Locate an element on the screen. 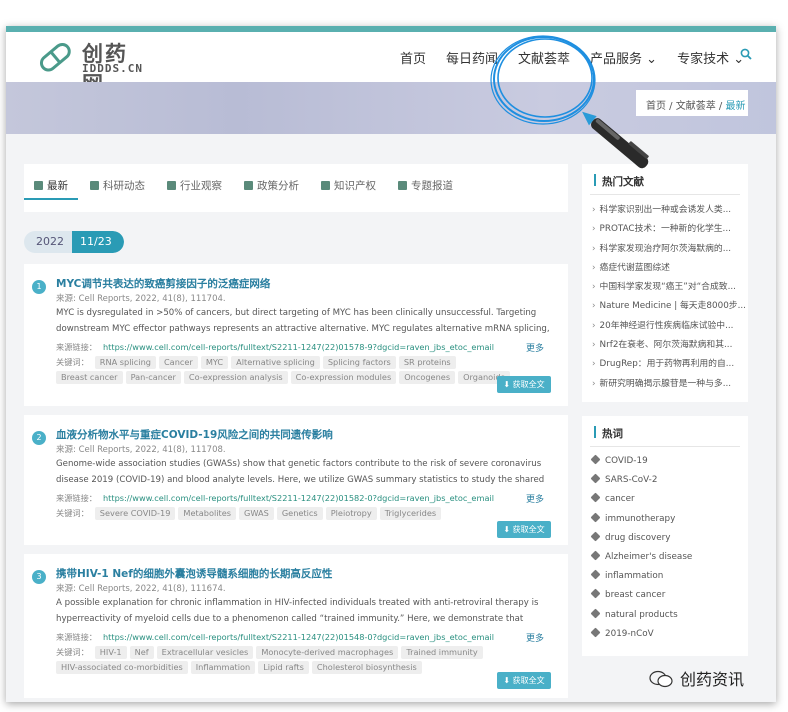  tab-latest: 最新 is located at coordinates (51, 185).